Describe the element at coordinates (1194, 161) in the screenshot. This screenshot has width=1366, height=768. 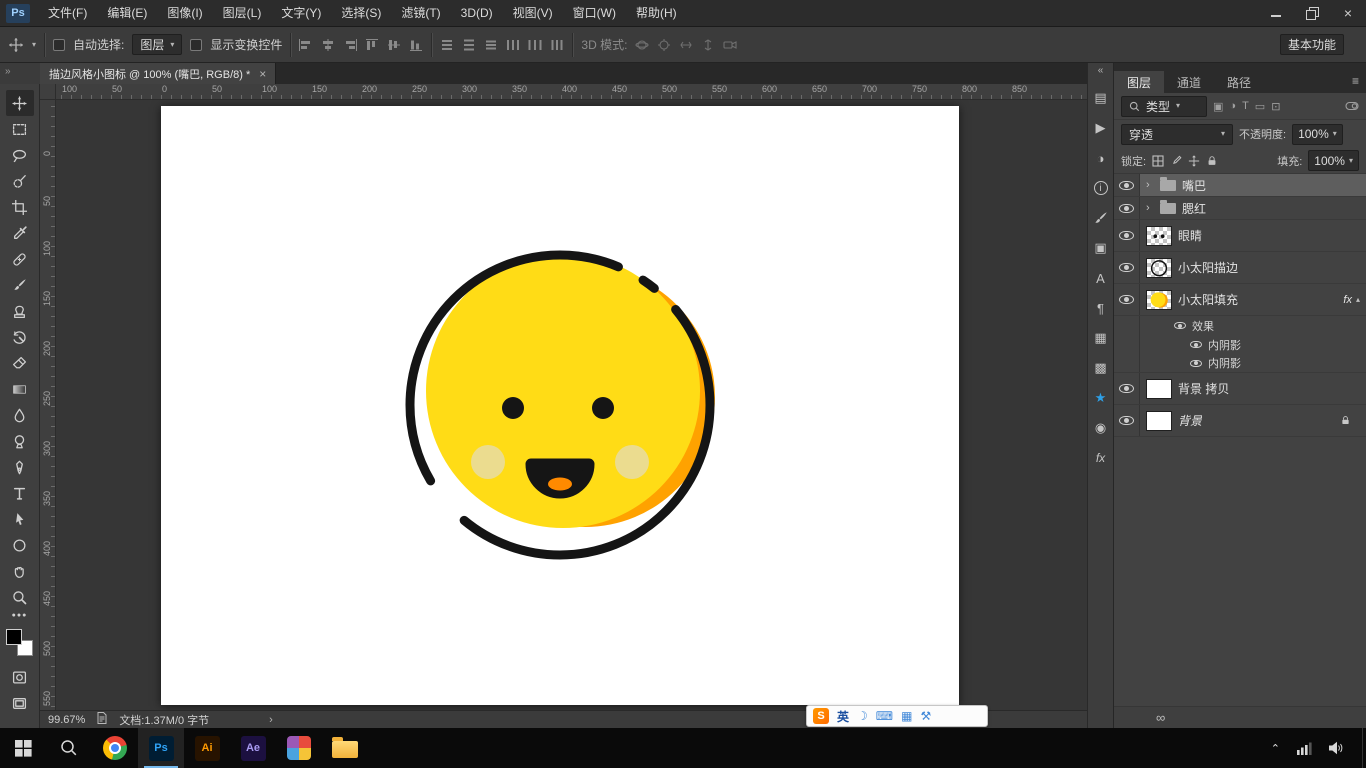
I see `lock-position-icon` at that location.